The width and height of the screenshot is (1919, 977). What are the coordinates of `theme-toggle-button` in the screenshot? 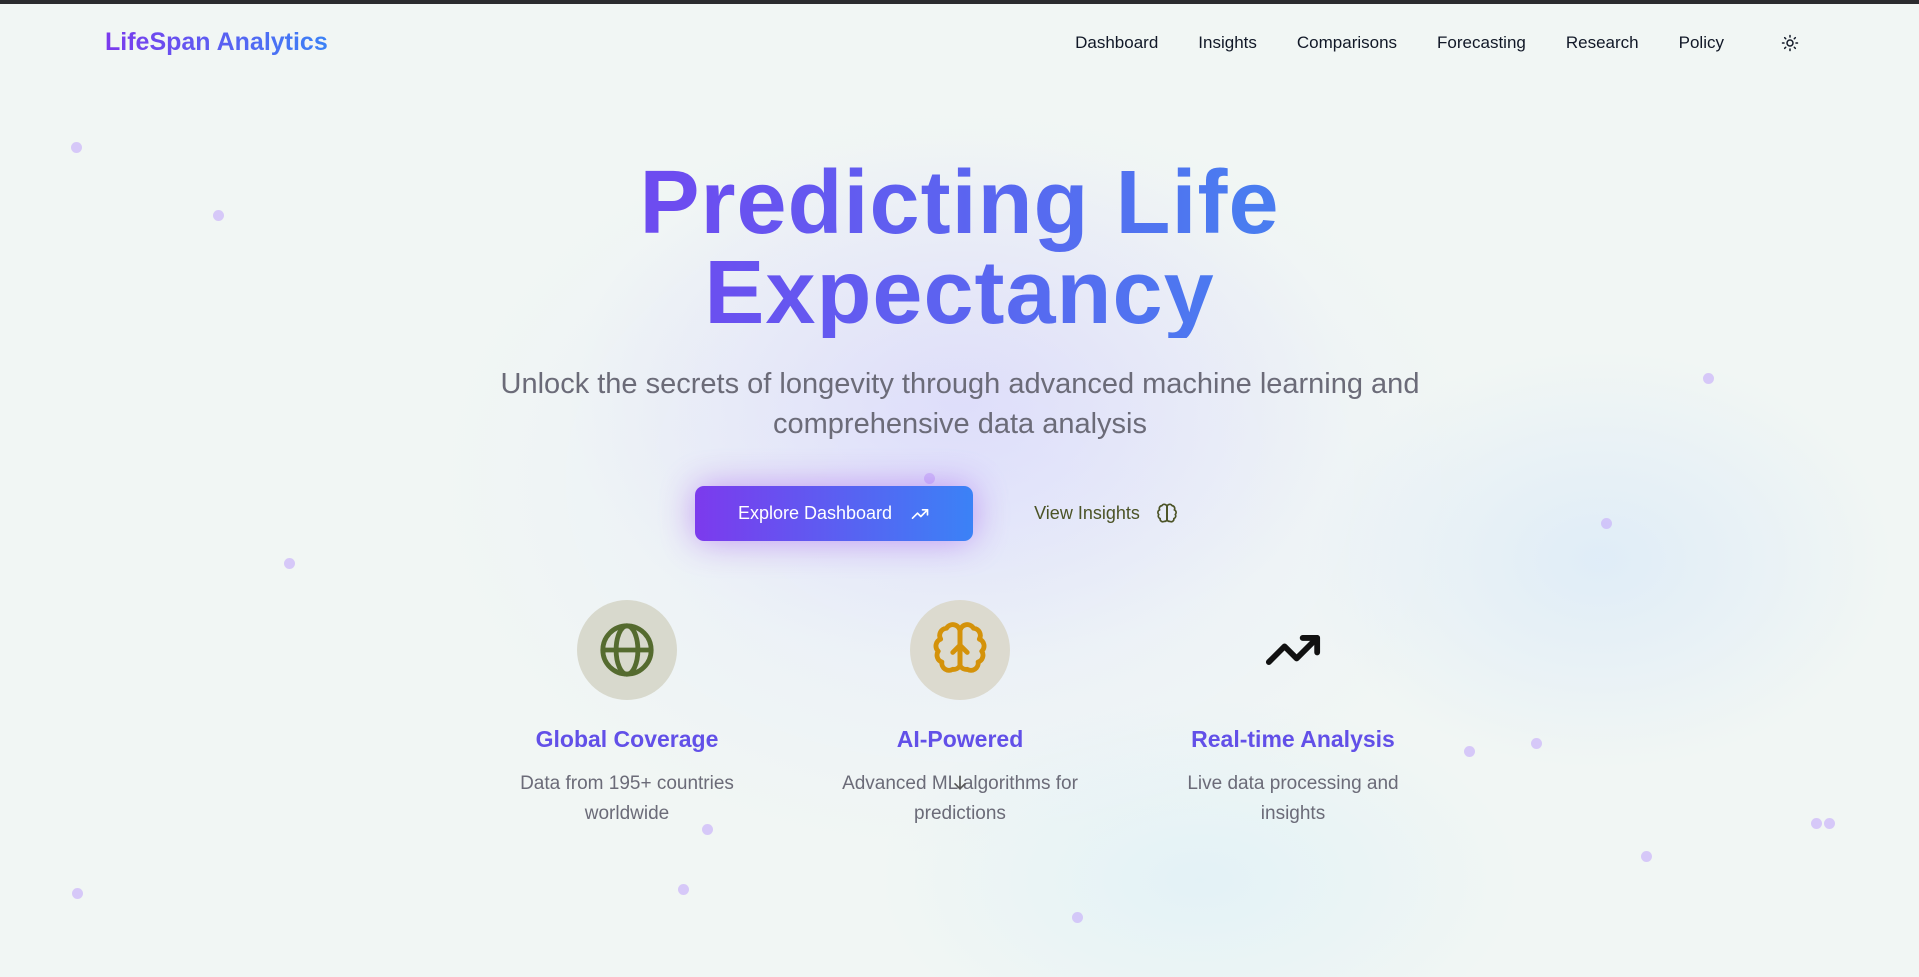 It's located at (1790, 43).